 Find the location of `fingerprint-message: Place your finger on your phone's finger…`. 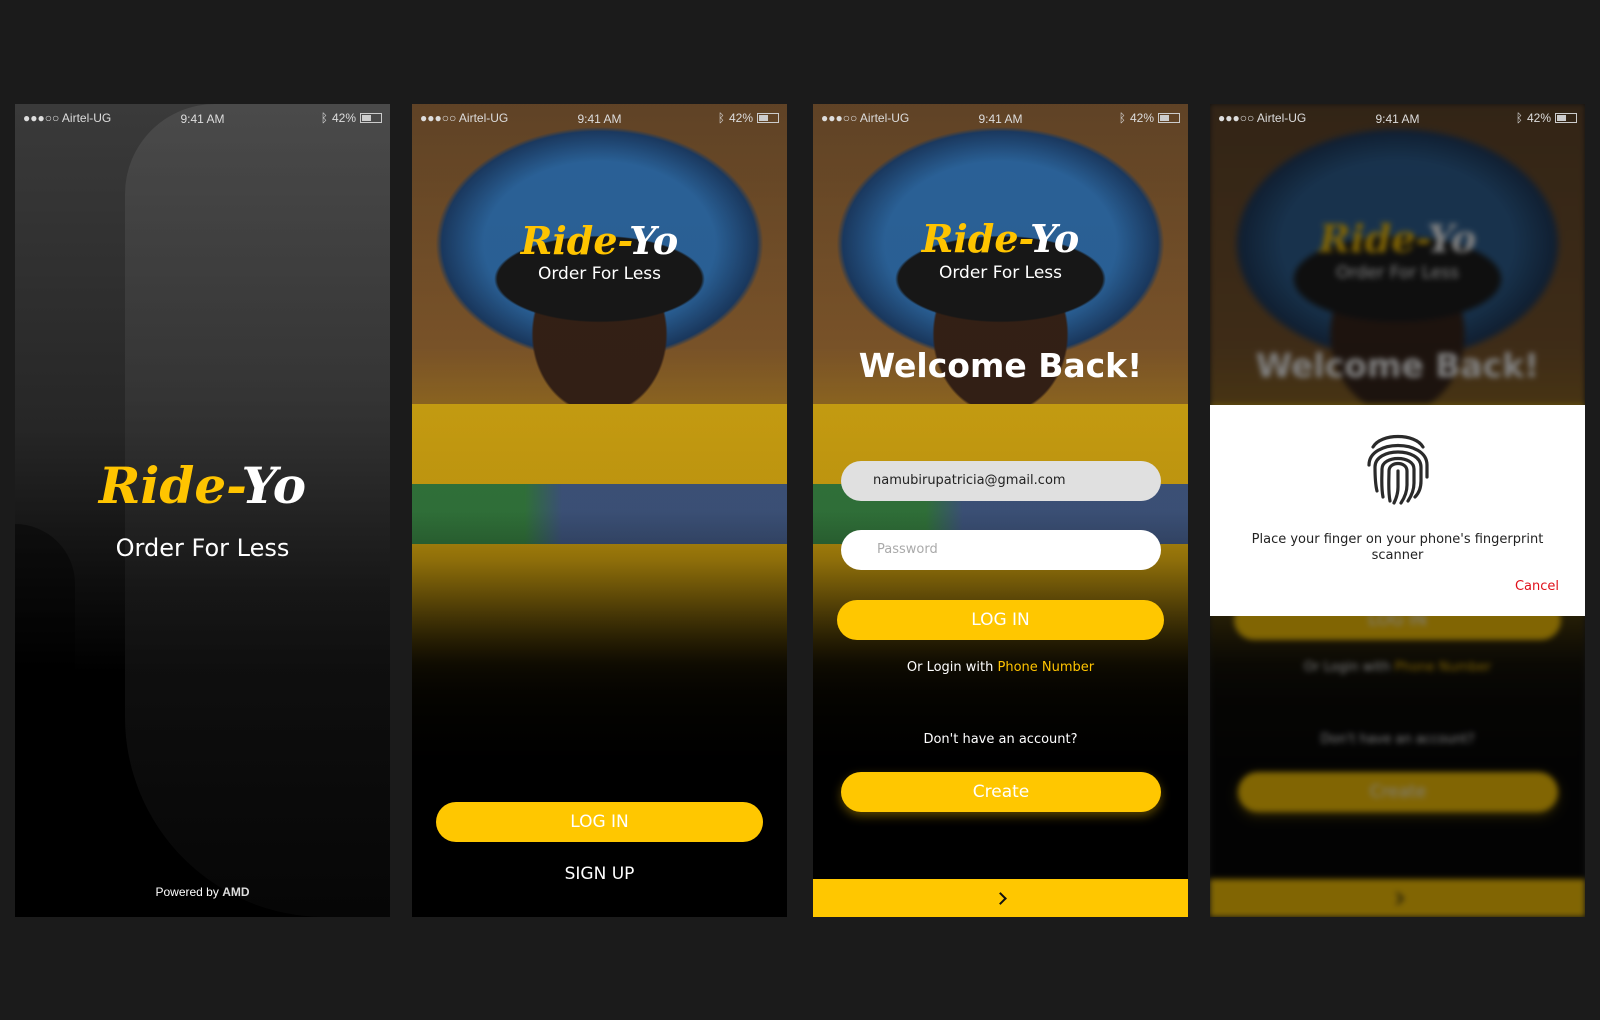

fingerprint-message: Place your finger on your phone's finger… is located at coordinates (1397, 547).